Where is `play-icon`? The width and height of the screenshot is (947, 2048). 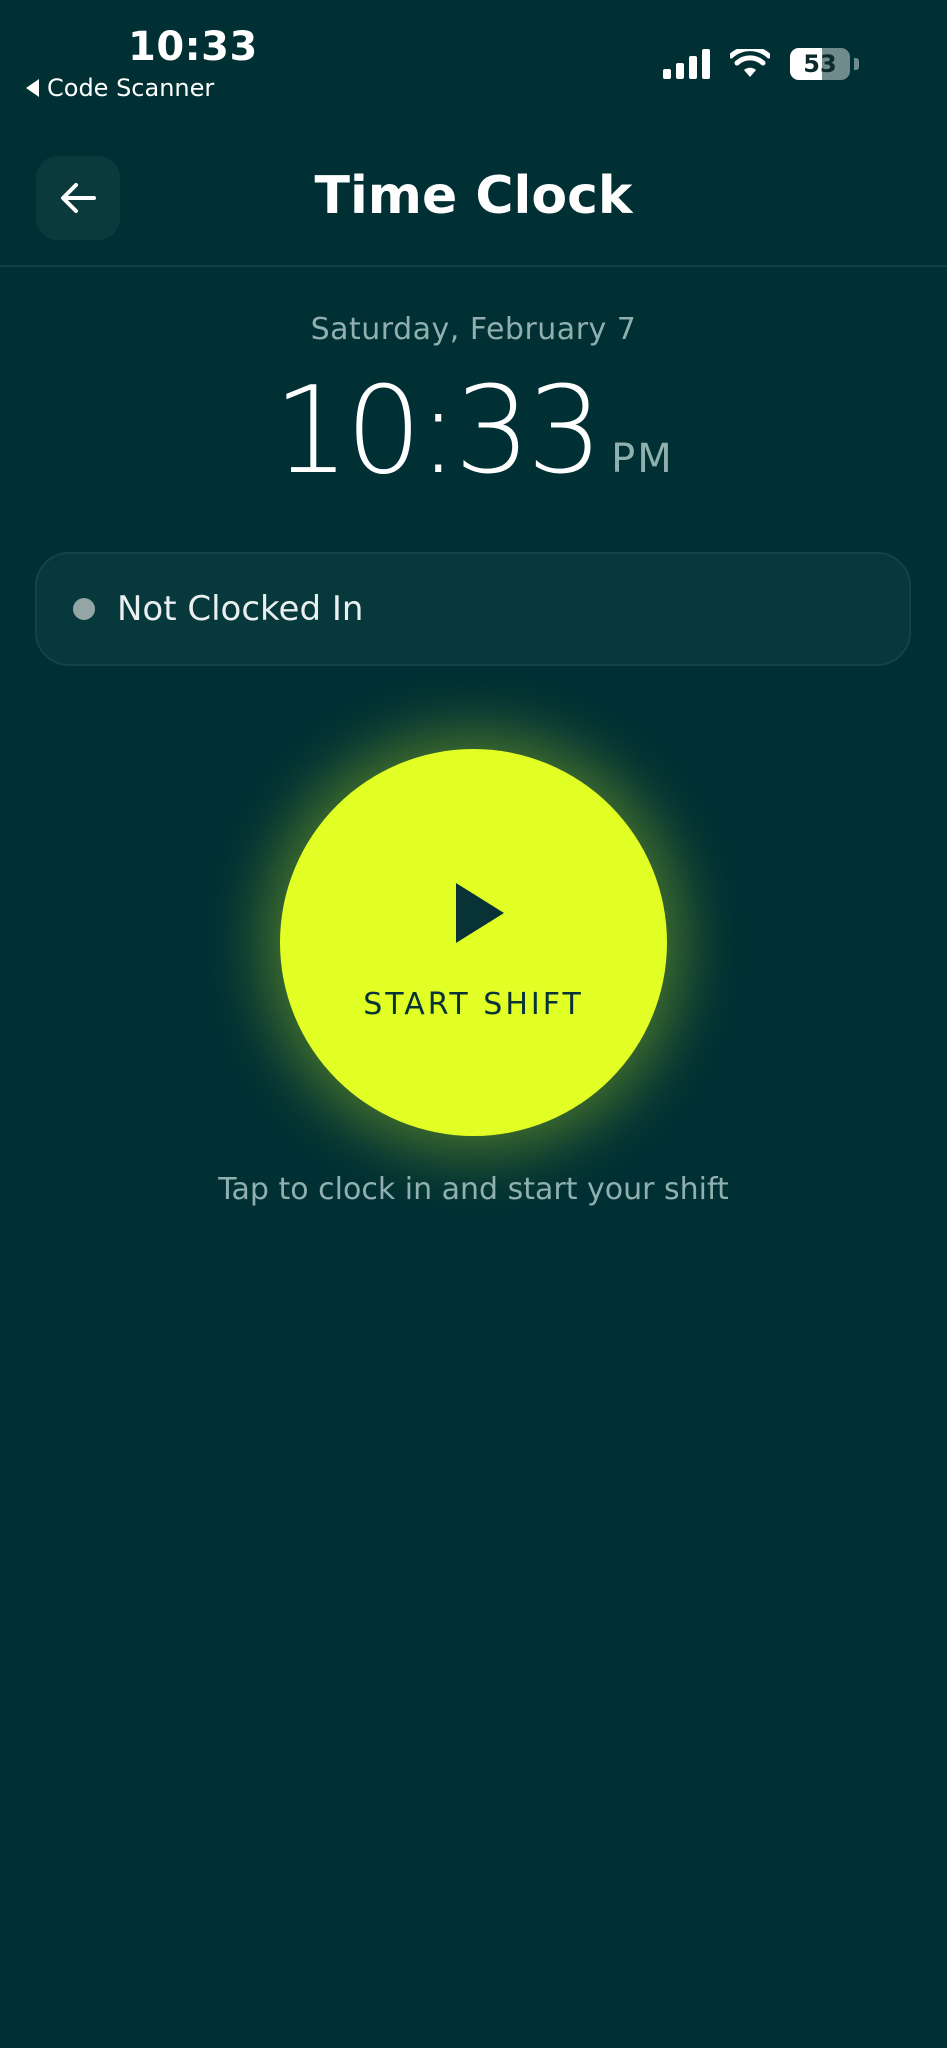 play-icon is located at coordinates (480, 913).